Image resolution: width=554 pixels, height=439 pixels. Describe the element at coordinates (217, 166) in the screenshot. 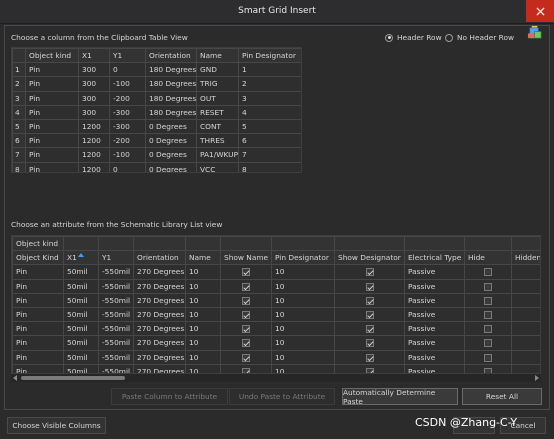

I see `table-cell: VCC` at that location.